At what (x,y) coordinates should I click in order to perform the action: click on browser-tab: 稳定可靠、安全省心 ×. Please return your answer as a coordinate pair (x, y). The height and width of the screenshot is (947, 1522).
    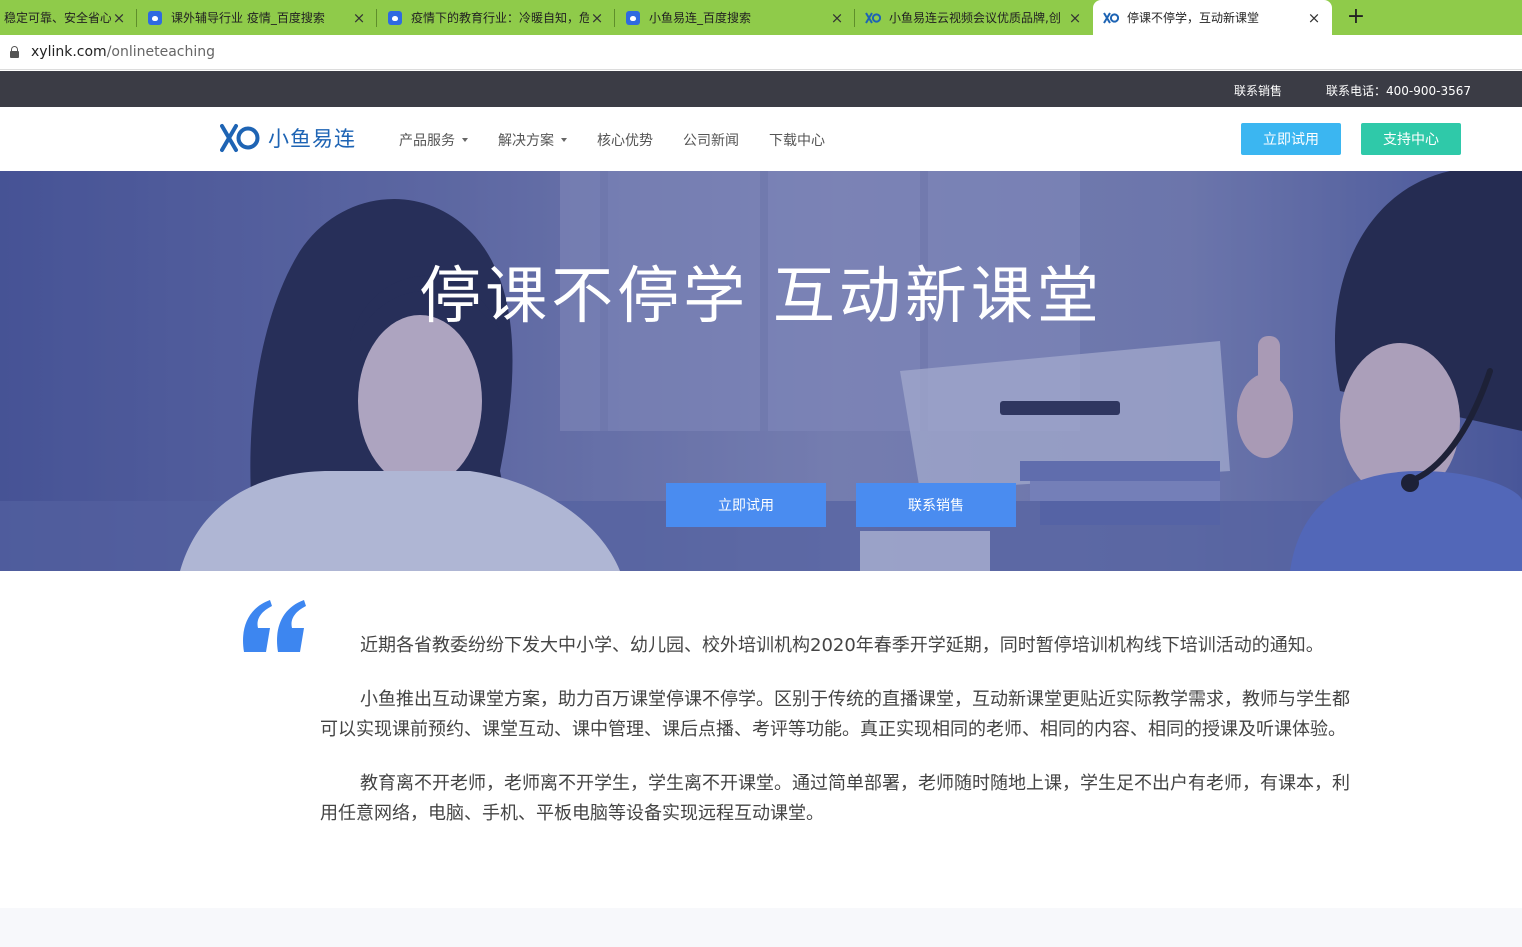
    Looking at the image, I should click on (68, 17).